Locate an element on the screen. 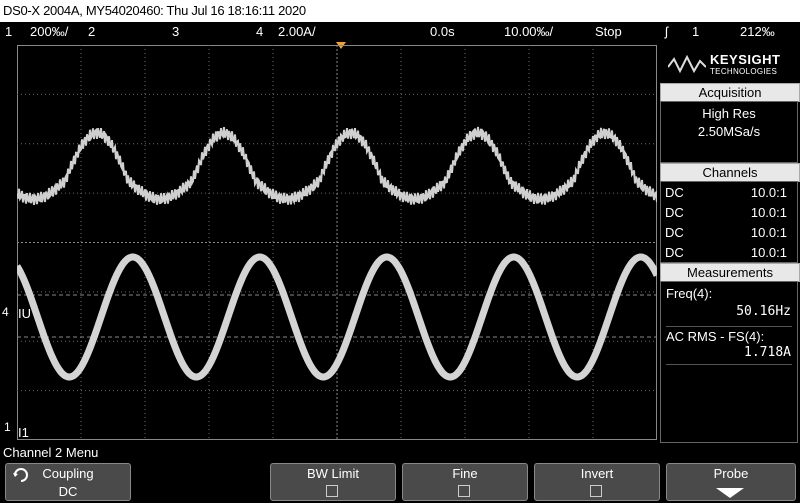  channel-row-3: DC 10.0:1 is located at coordinates (729, 232).